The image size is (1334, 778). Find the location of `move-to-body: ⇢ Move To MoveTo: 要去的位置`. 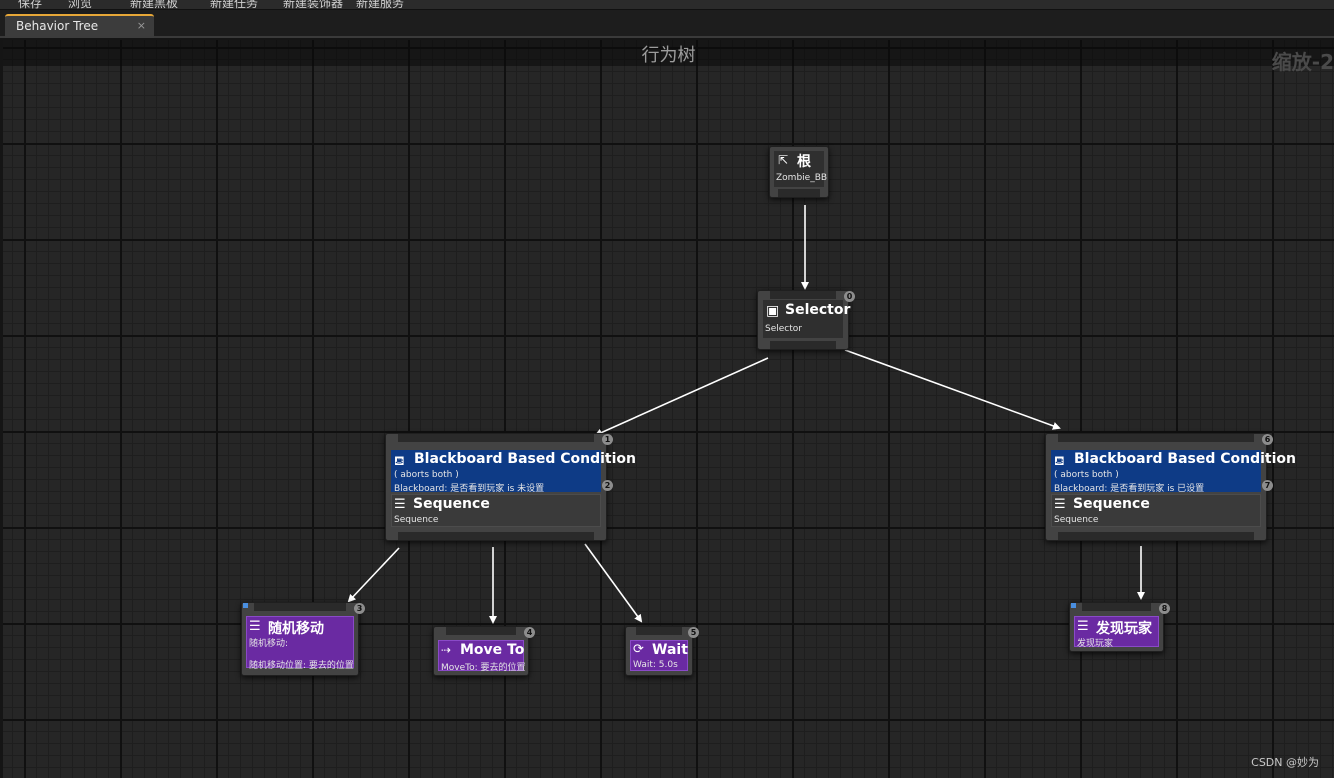

move-to-body: ⇢ Move To MoveTo: 要去的位置 is located at coordinates (482, 656).